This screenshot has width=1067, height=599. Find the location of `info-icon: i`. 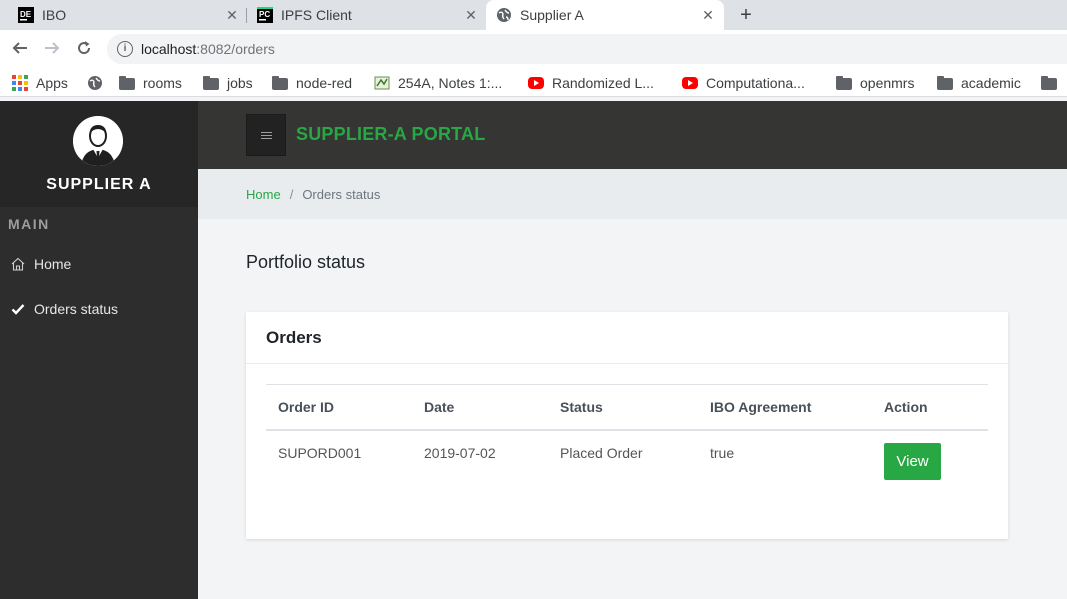

info-icon: i is located at coordinates (125, 49).